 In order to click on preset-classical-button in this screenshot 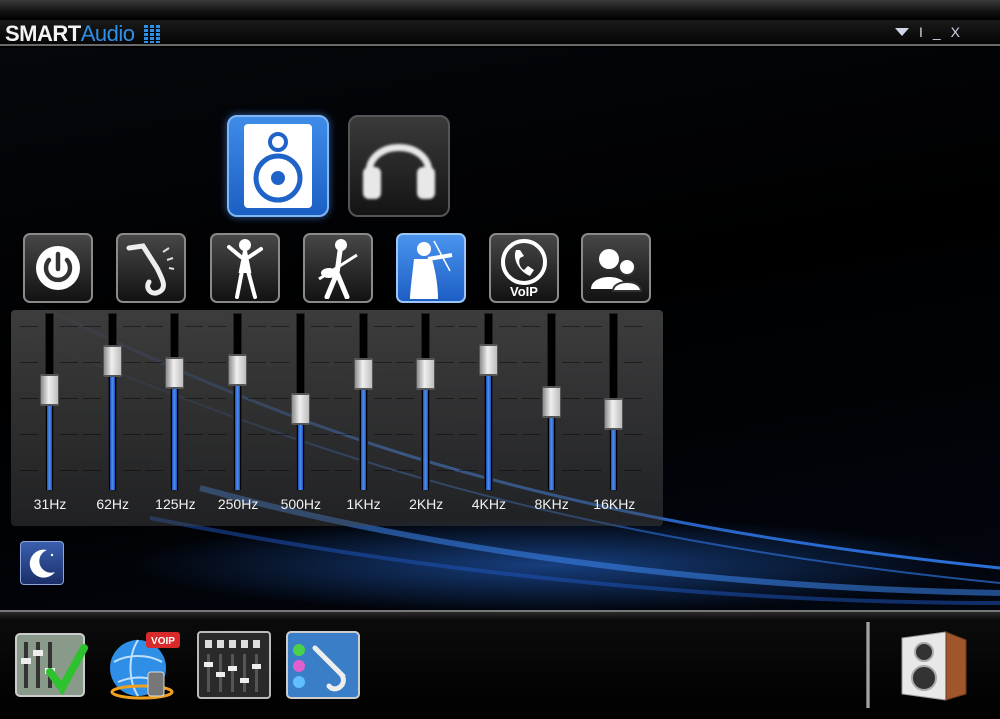, I will do `click(431, 268)`.